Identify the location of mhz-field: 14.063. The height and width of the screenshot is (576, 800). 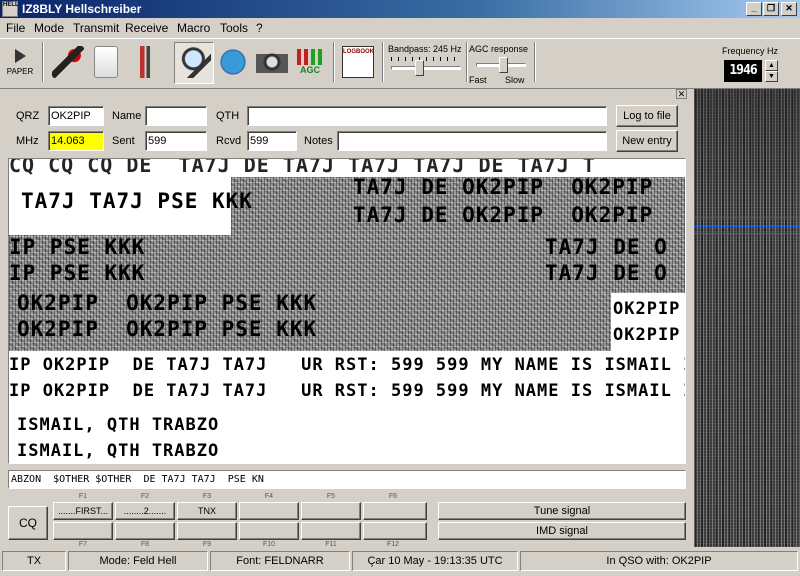
(76, 141).